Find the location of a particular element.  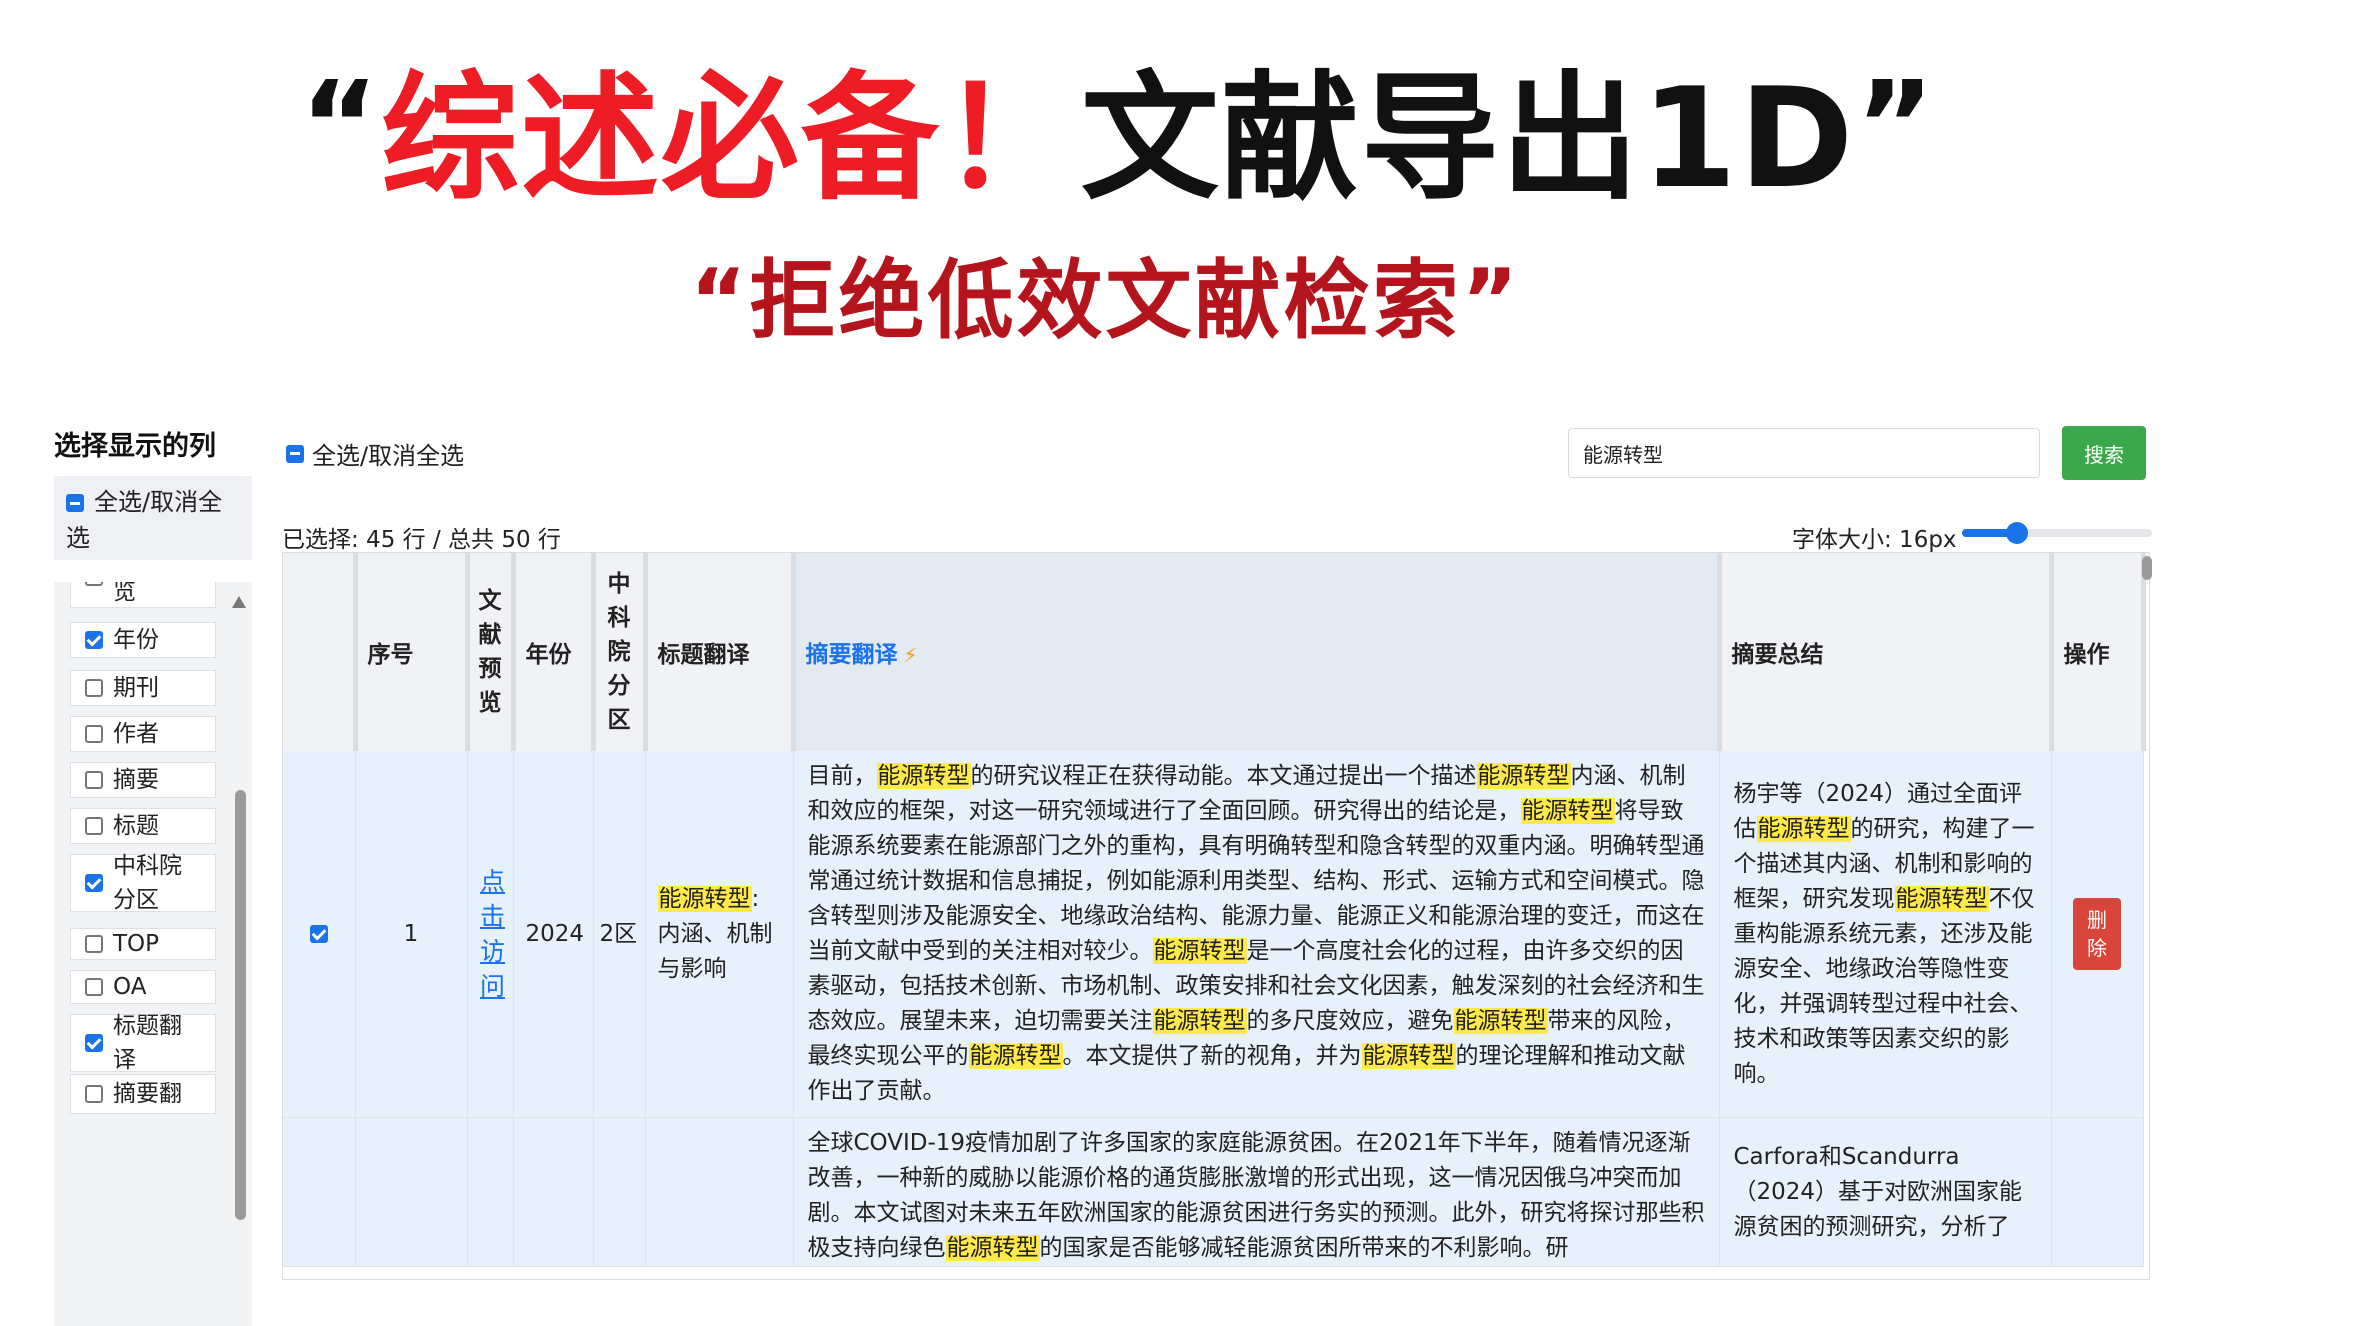

headline-black-text: 文献导出1D is located at coordinates (1468, 138).